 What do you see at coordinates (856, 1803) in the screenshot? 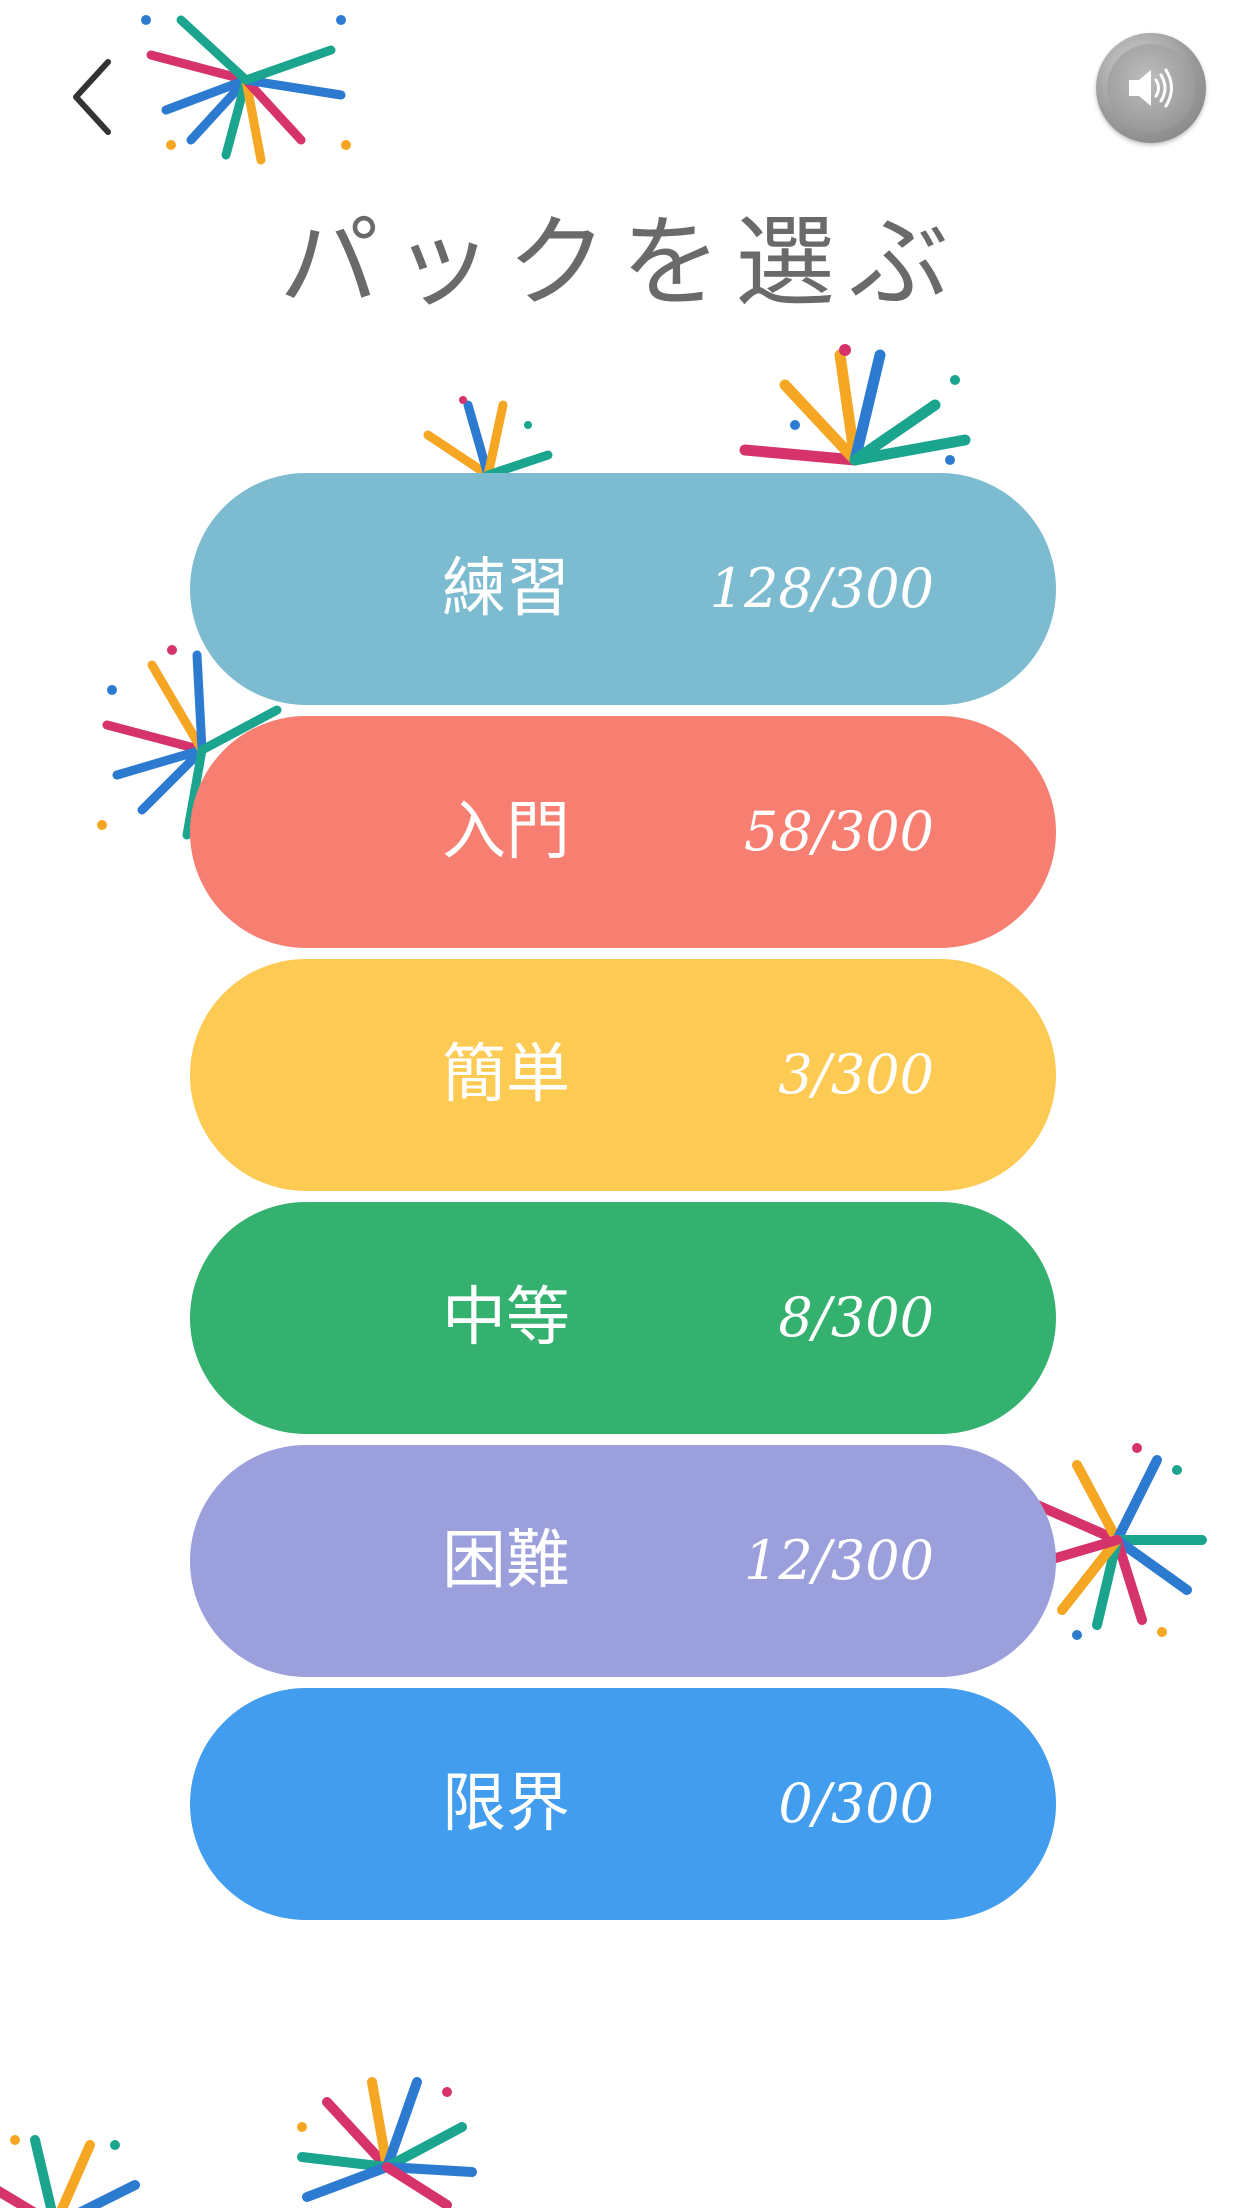
I see `pack-progress: 0/300` at bounding box center [856, 1803].